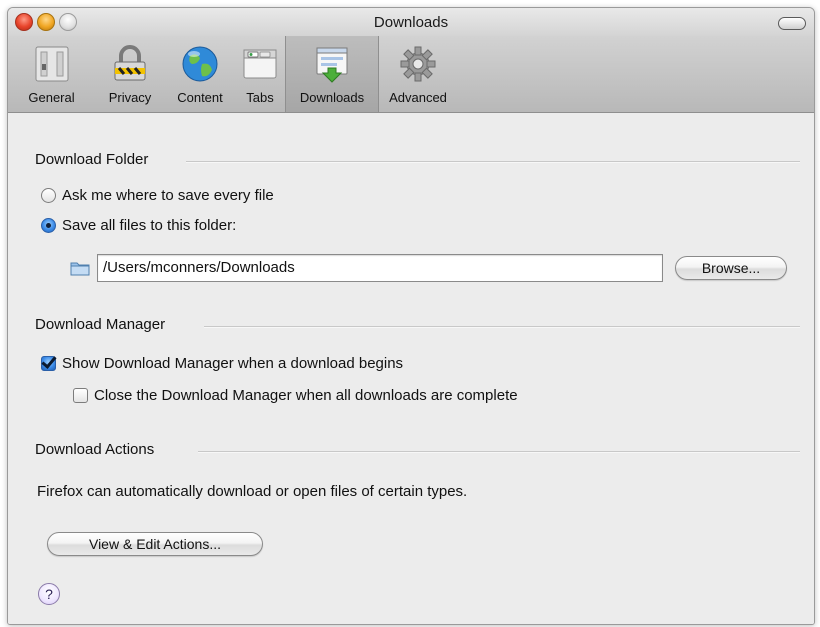 The height and width of the screenshot is (627, 820). What do you see at coordinates (48, 195) in the screenshot?
I see `ask-where-radio` at bounding box center [48, 195].